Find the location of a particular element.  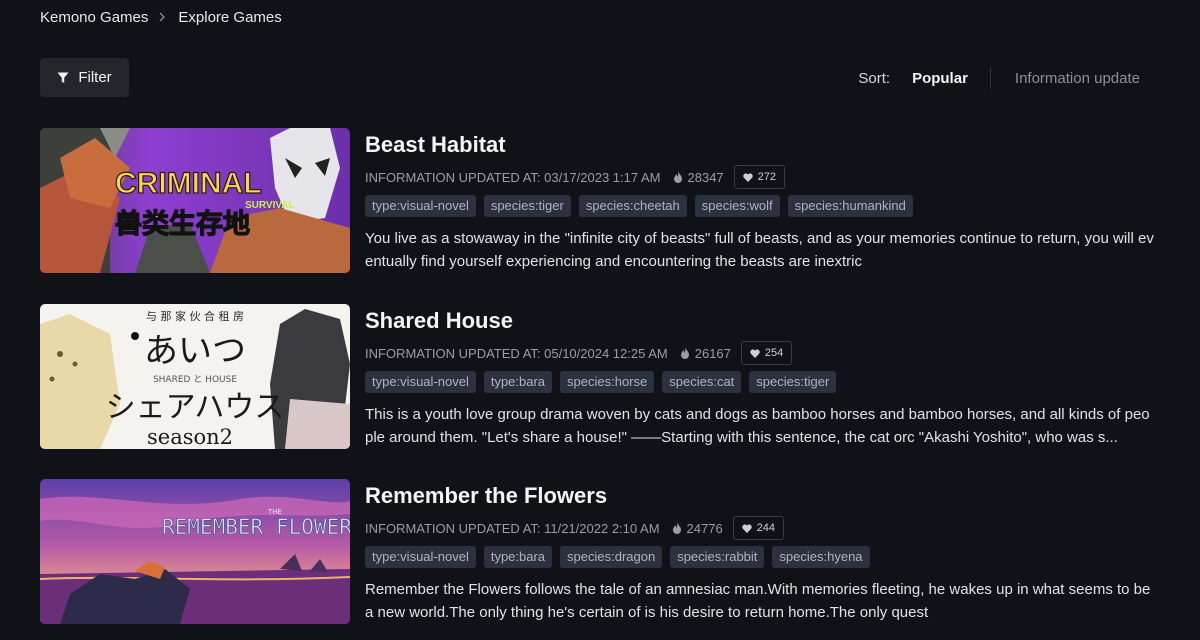

game-title: Beast Habitat is located at coordinates (762, 146).